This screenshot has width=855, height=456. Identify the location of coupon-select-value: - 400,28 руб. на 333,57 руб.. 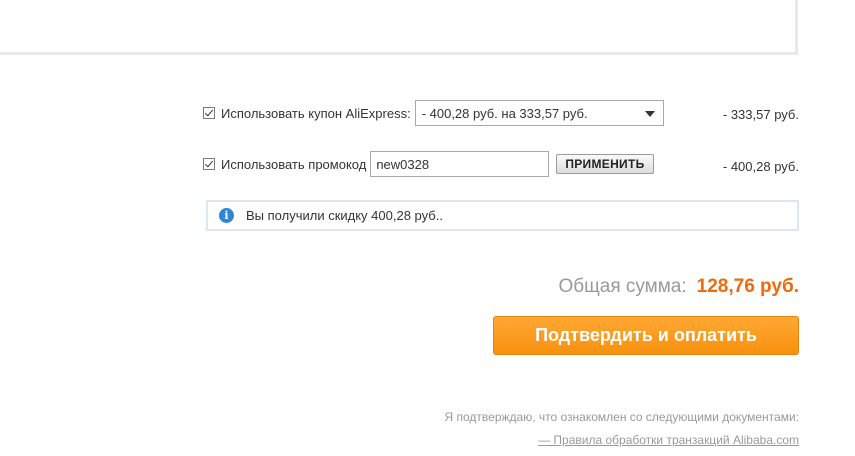
(504, 113).